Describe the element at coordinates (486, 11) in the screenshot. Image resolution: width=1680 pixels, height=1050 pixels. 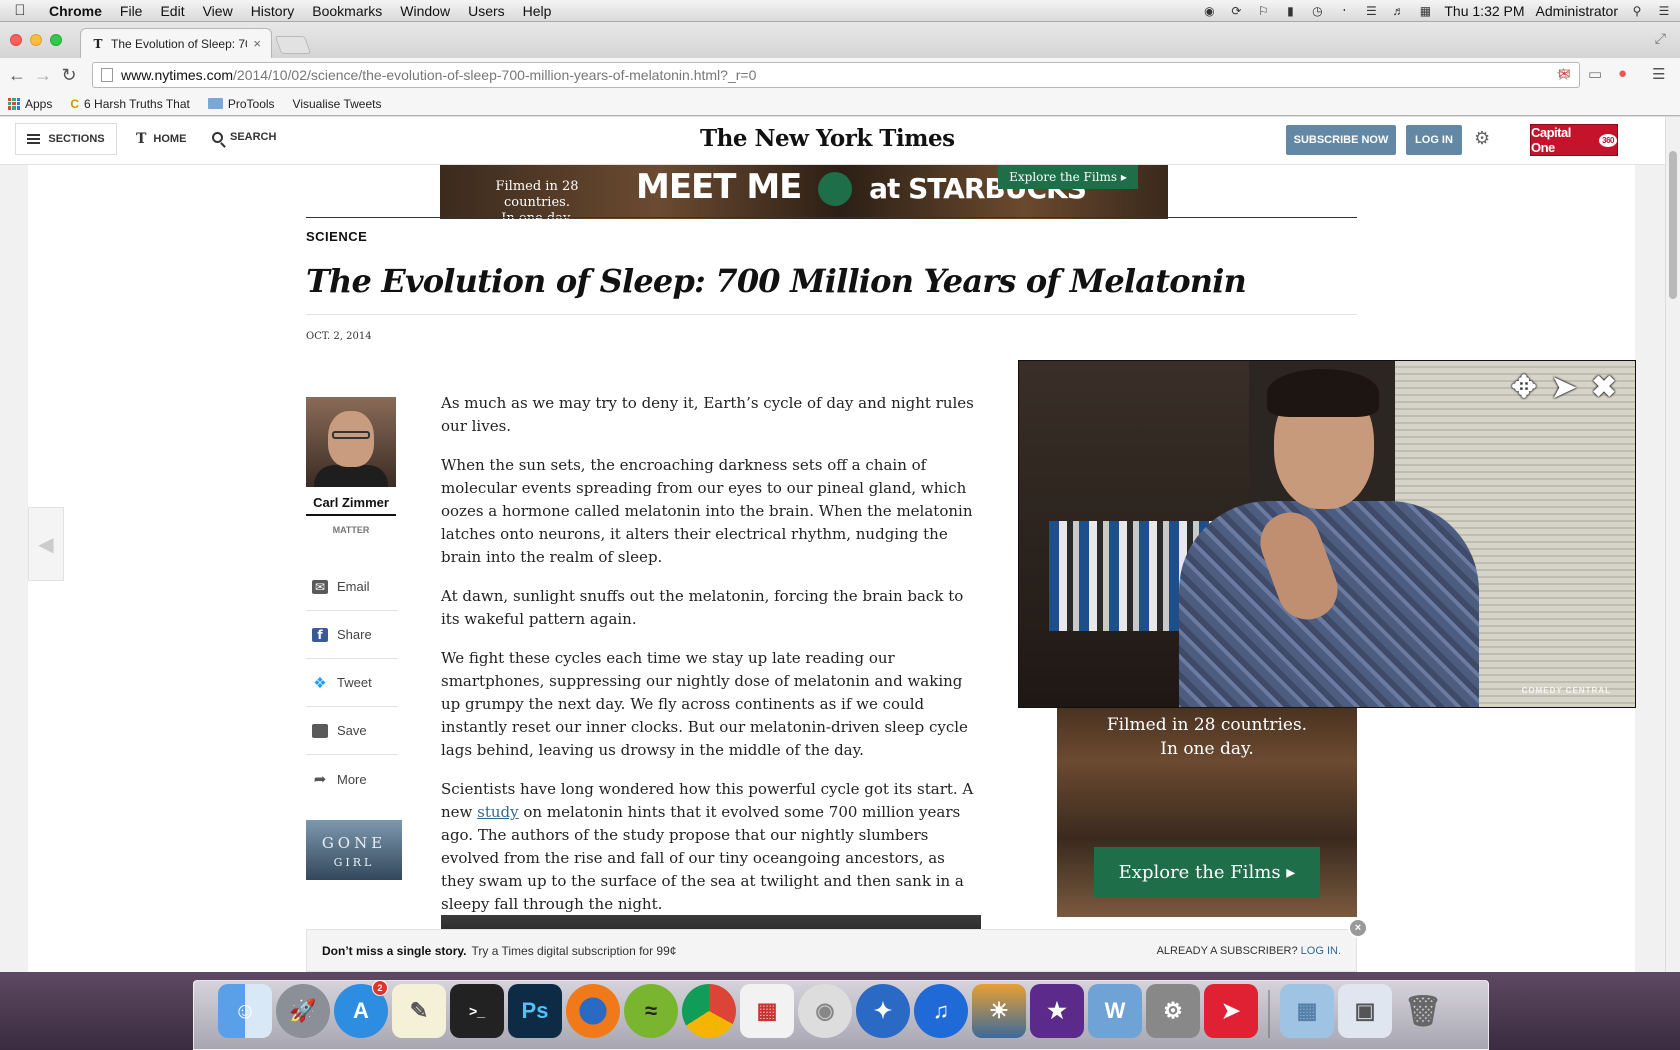
I see `menu-users: Users` at that location.